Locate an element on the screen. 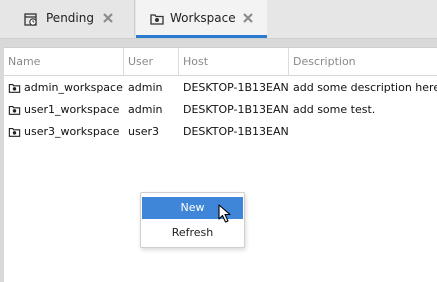  table-header: Name User Host Description is located at coordinates (220, 62).